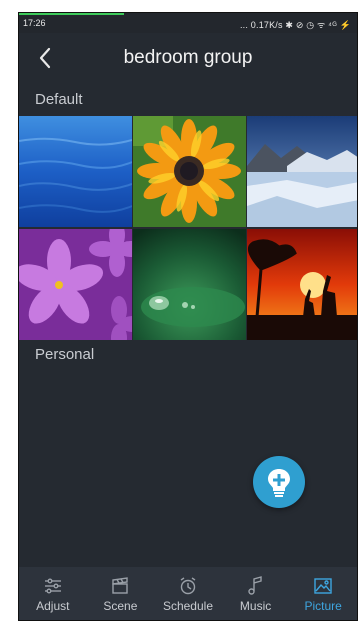 The width and height of the screenshot is (363, 623). Describe the element at coordinates (34, 23) in the screenshot. I see `status-time: 17:26` at that location.